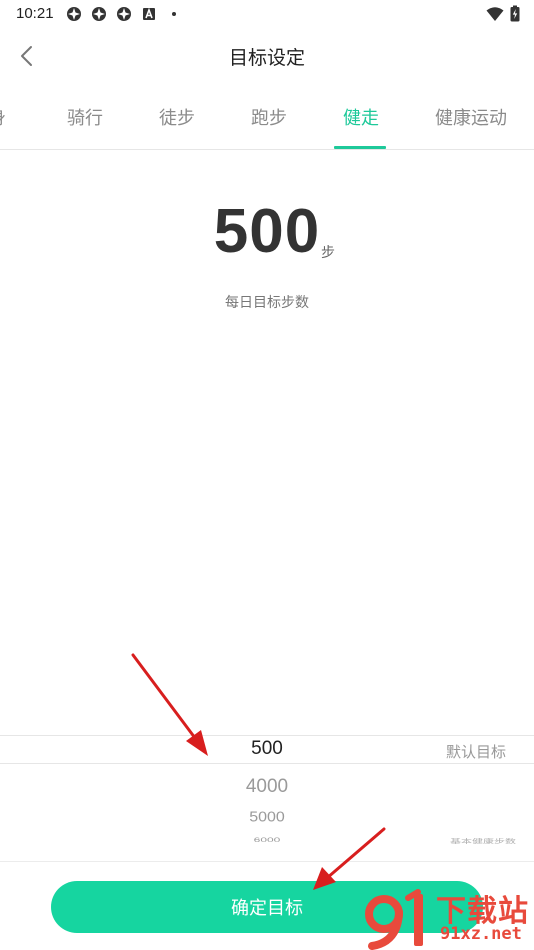 Image resolution: width=534 pixels, height=950 pixels. I want to click on watermark-logo-icon, so click(394, 919).